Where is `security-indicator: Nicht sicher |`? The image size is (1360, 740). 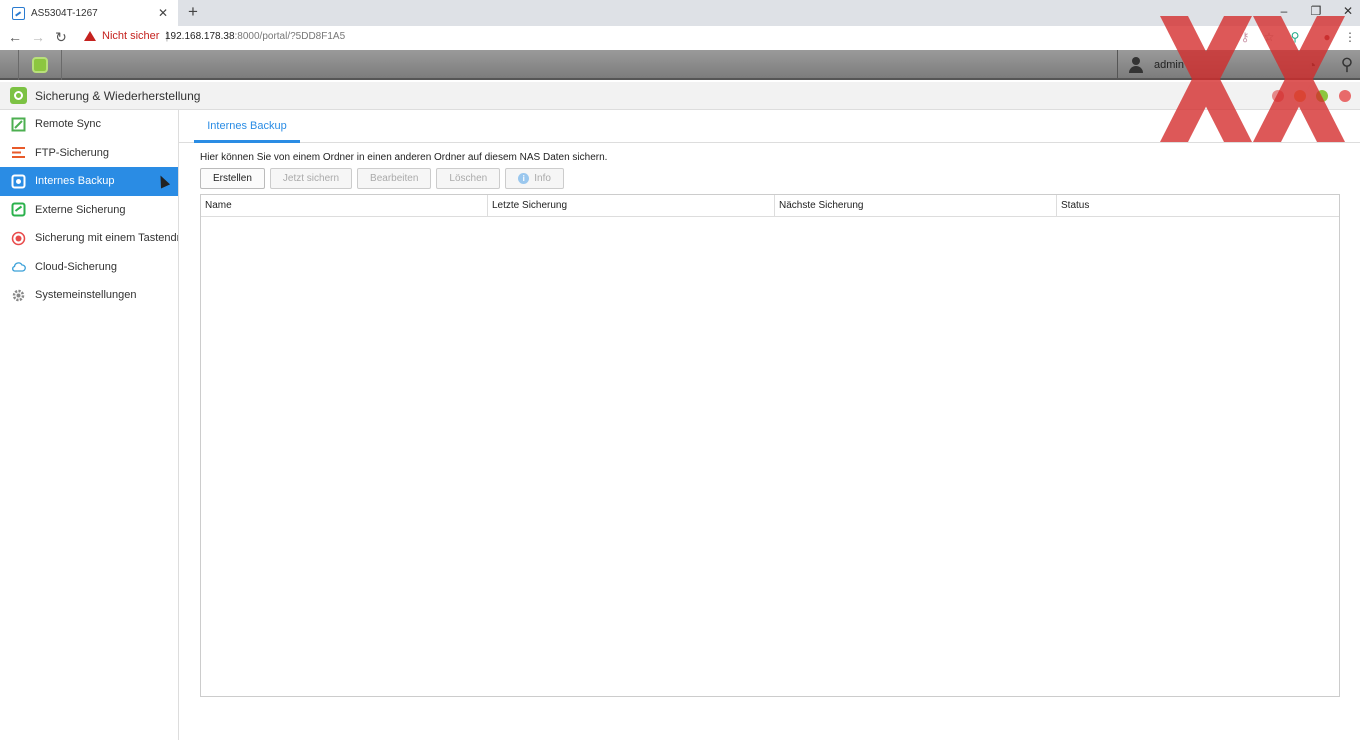
security-indicator: Nicht sicher | is located at coordinates (126, 36).